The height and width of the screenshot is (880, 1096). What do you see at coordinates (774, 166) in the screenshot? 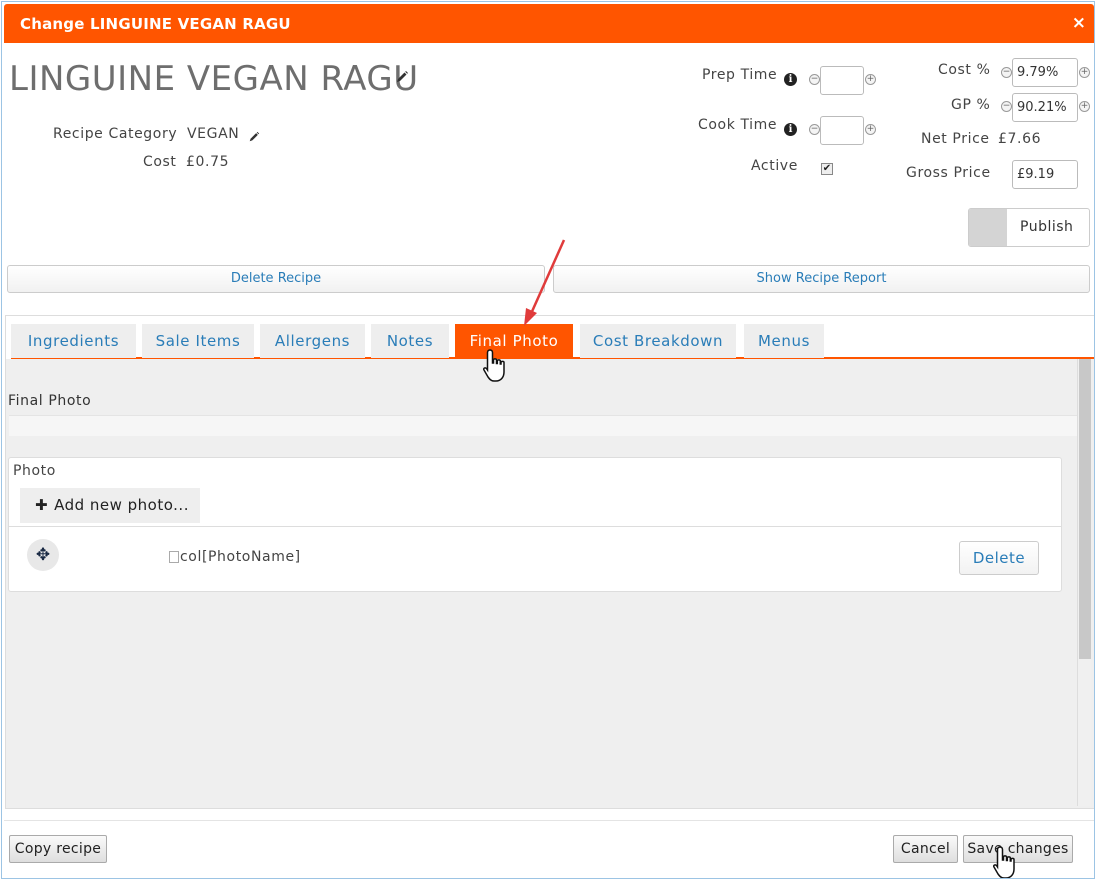
I see `active-label: Active` at bounding box center [774, 166].